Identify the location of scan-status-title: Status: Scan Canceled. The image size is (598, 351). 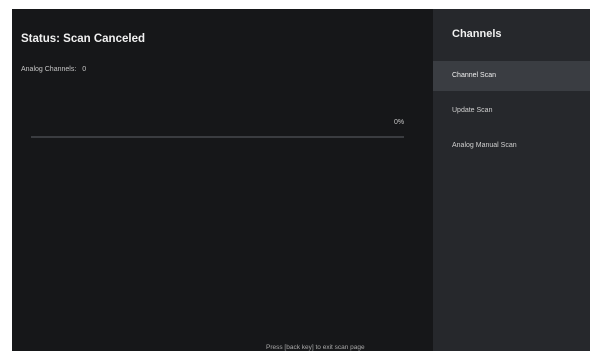
(83, 39).